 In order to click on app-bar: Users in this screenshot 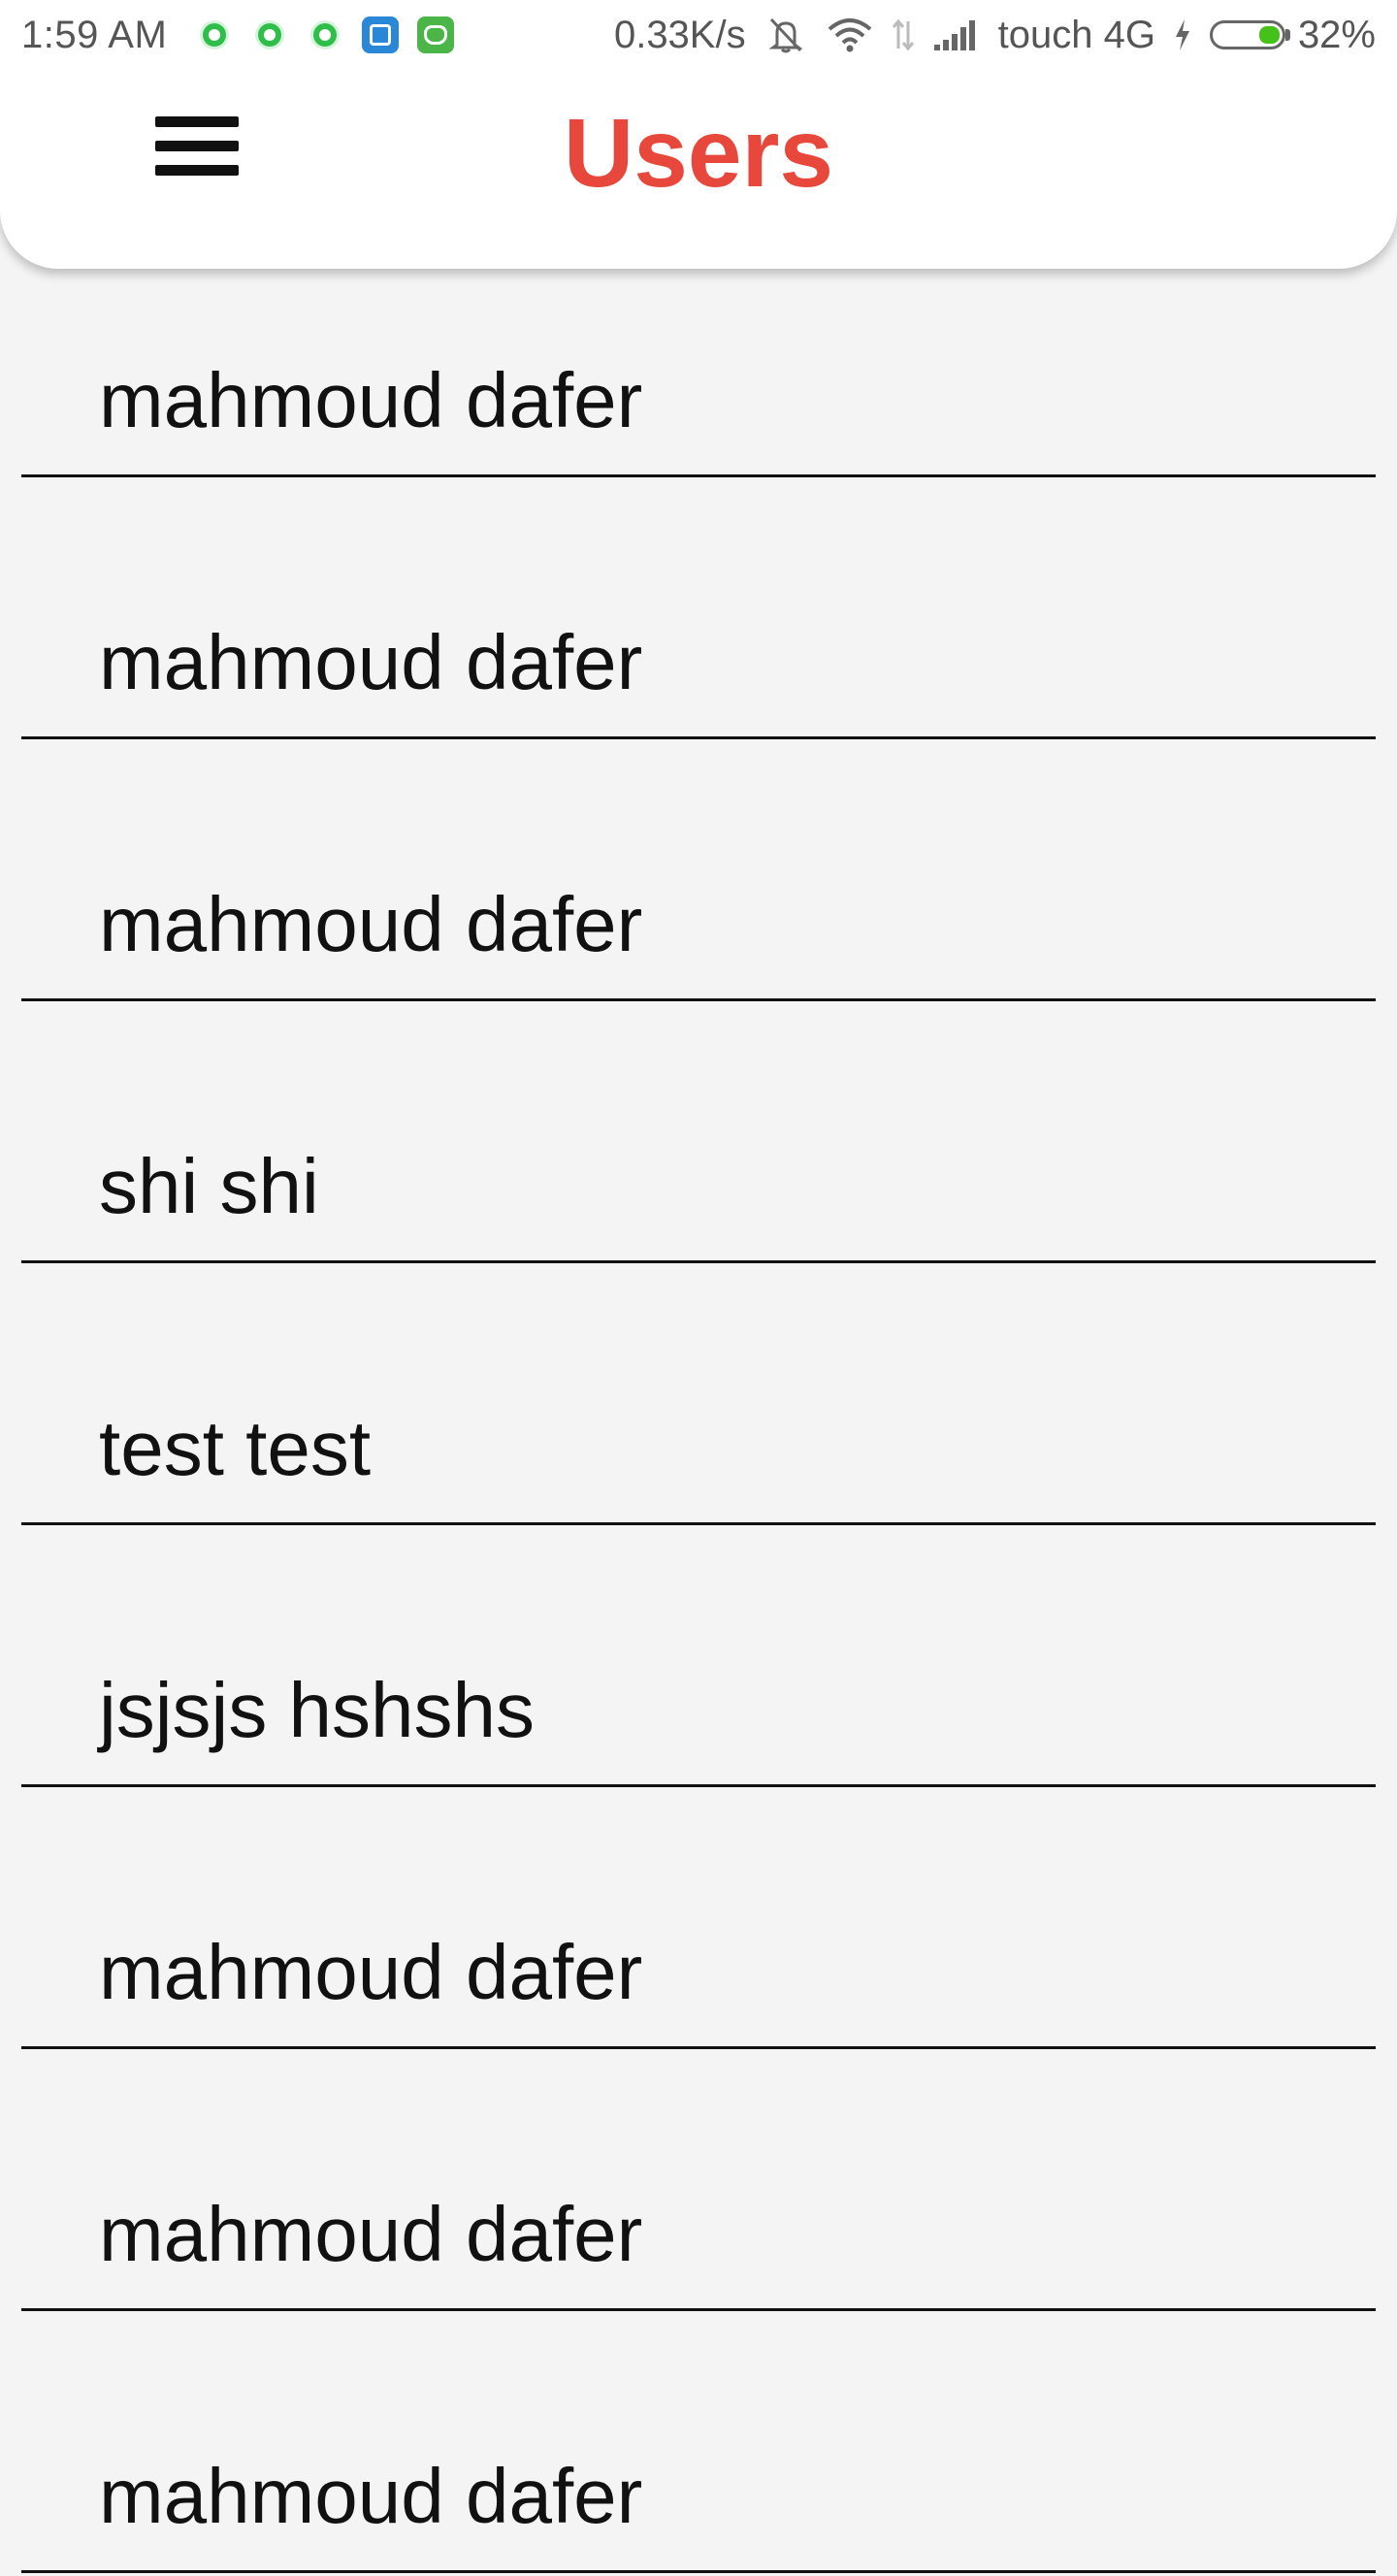, I will do `click(698, 159)`.